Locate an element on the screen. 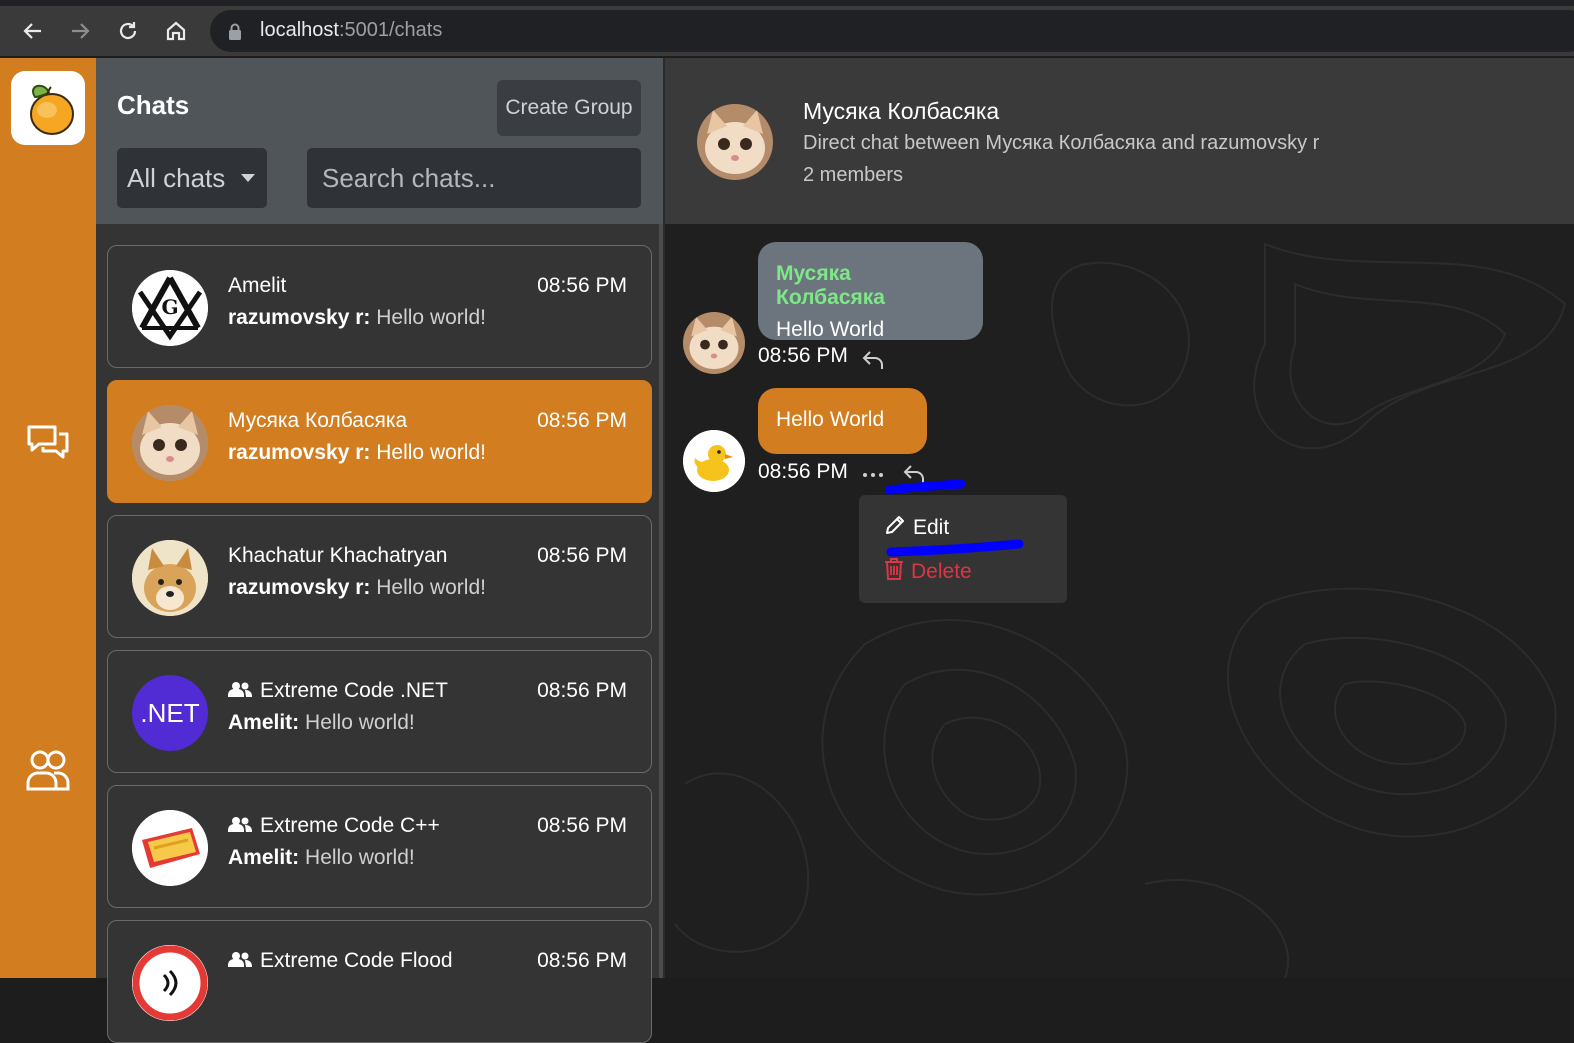 This screenshot has height=1043, width=1574. browser-tab-strip is located at coordinates (787, 3).